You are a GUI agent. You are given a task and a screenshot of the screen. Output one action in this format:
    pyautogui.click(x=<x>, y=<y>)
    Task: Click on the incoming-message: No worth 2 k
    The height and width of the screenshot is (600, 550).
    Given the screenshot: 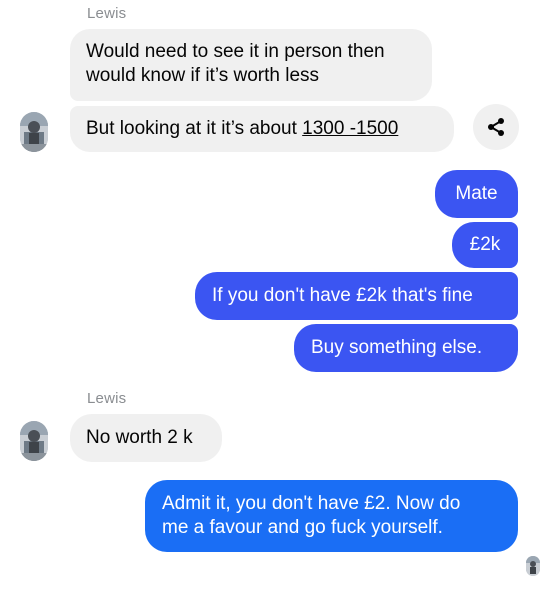 What is the action you would take?
    pyautogui.click(x=146, y=438)
    